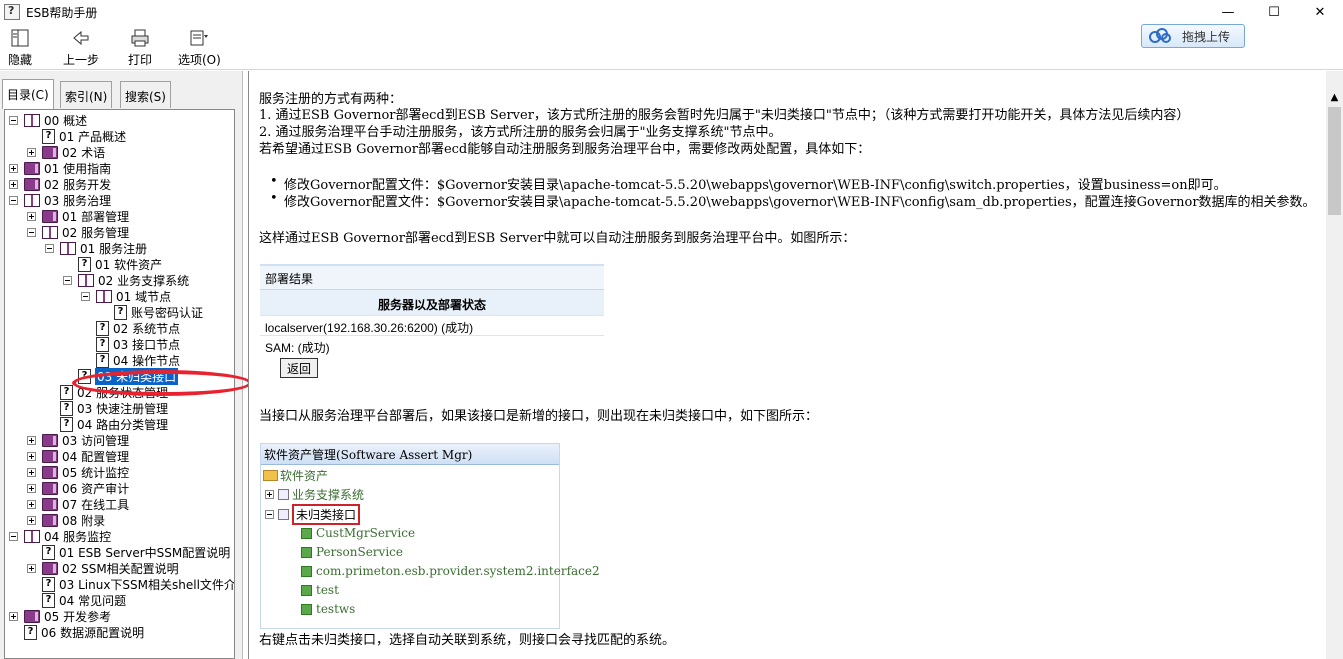 The image size is (1343, 659). I want to click on hide-button: 隐藏, so click(20, 48).